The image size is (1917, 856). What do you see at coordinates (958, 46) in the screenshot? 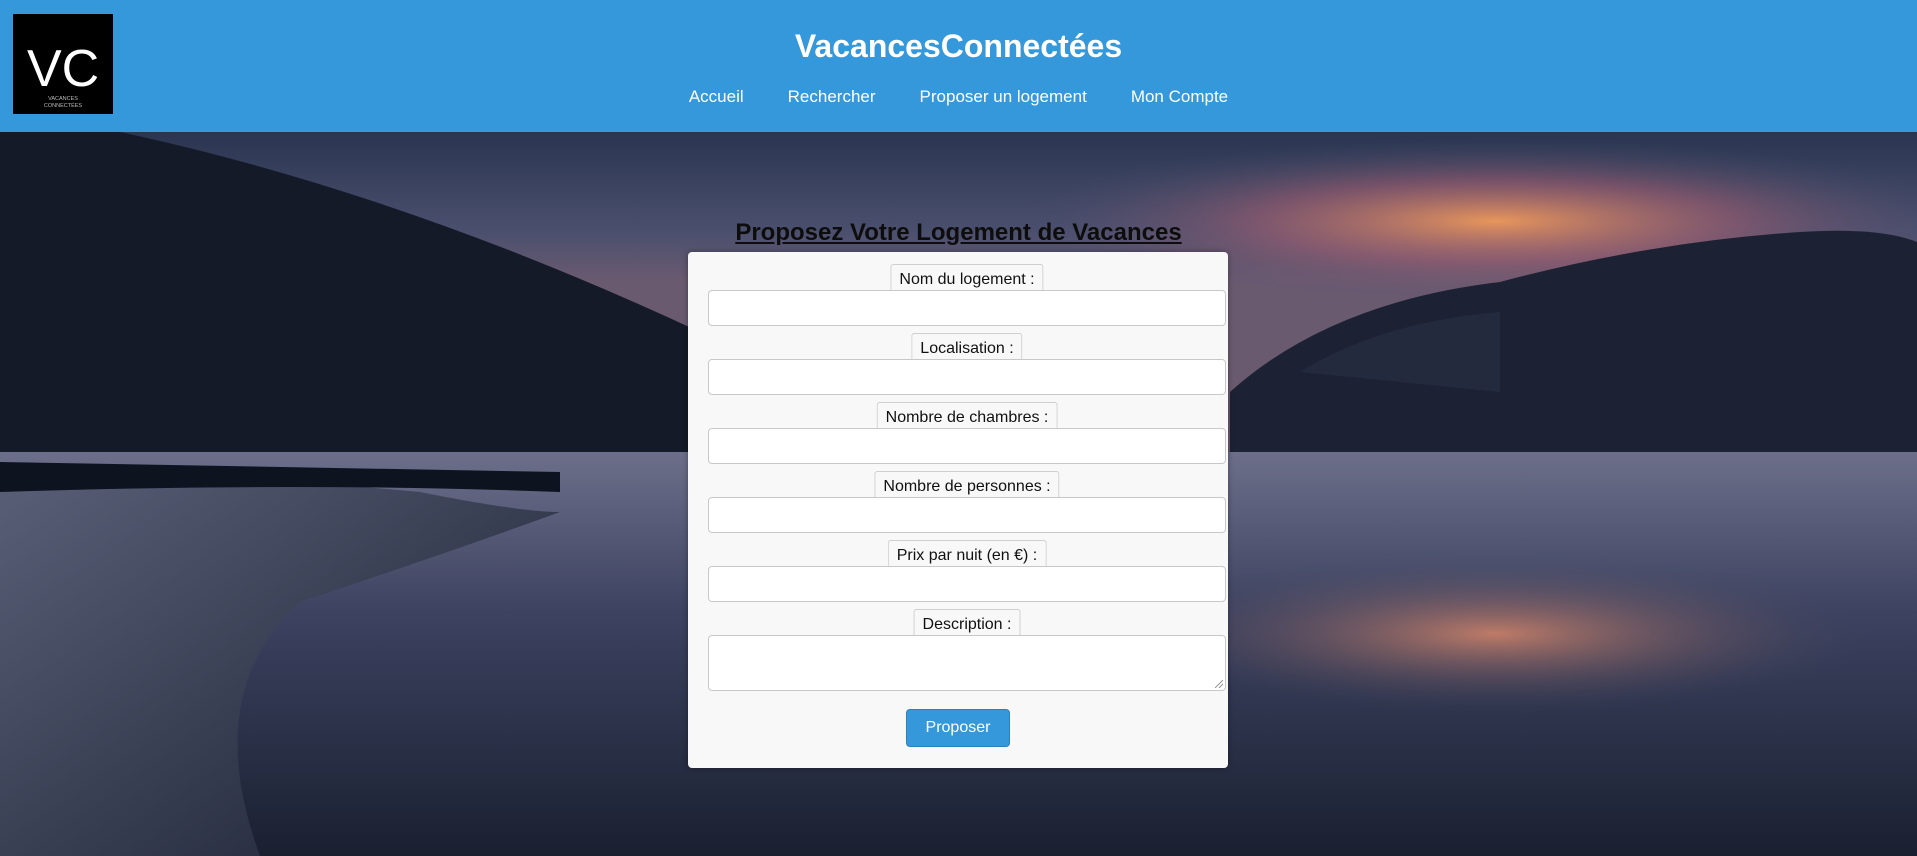
I see `site-brand: VacancesConnectées` at bounding box center [958, 46].